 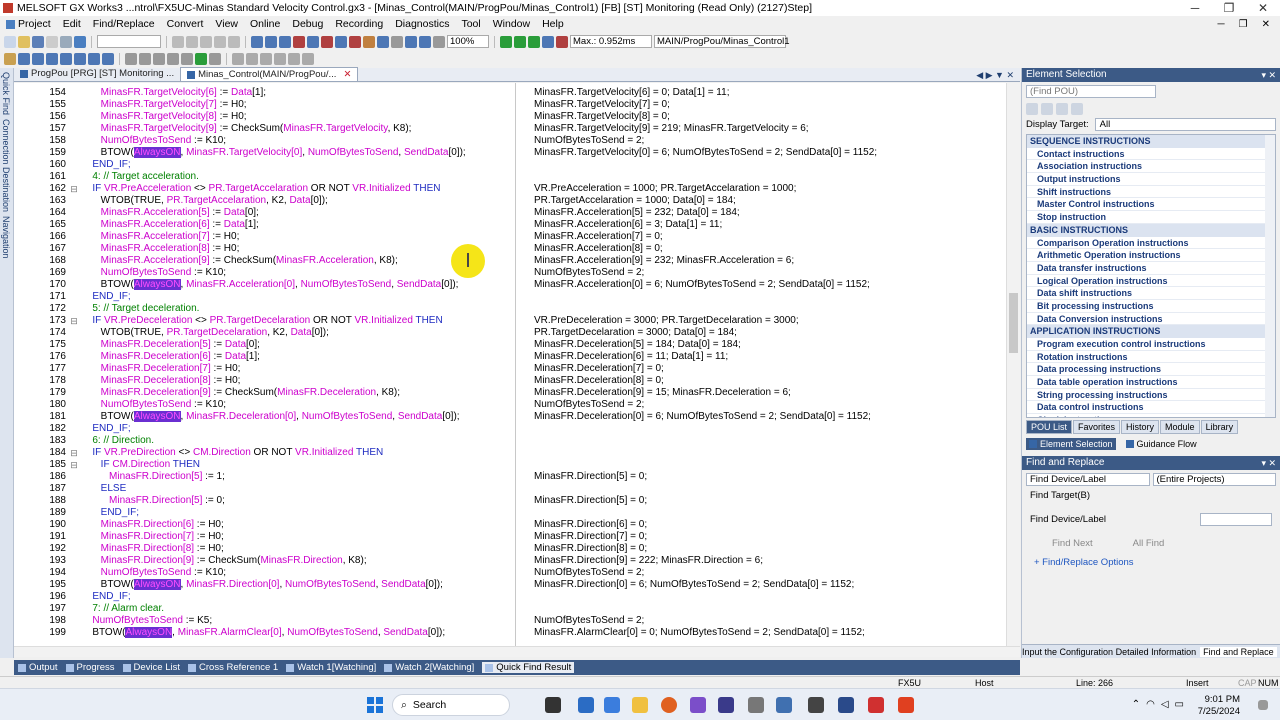 What do you see at coordinates (94, 58) in the screenshot?
I see `watch-window-icon` at bounding box center [94, 58].